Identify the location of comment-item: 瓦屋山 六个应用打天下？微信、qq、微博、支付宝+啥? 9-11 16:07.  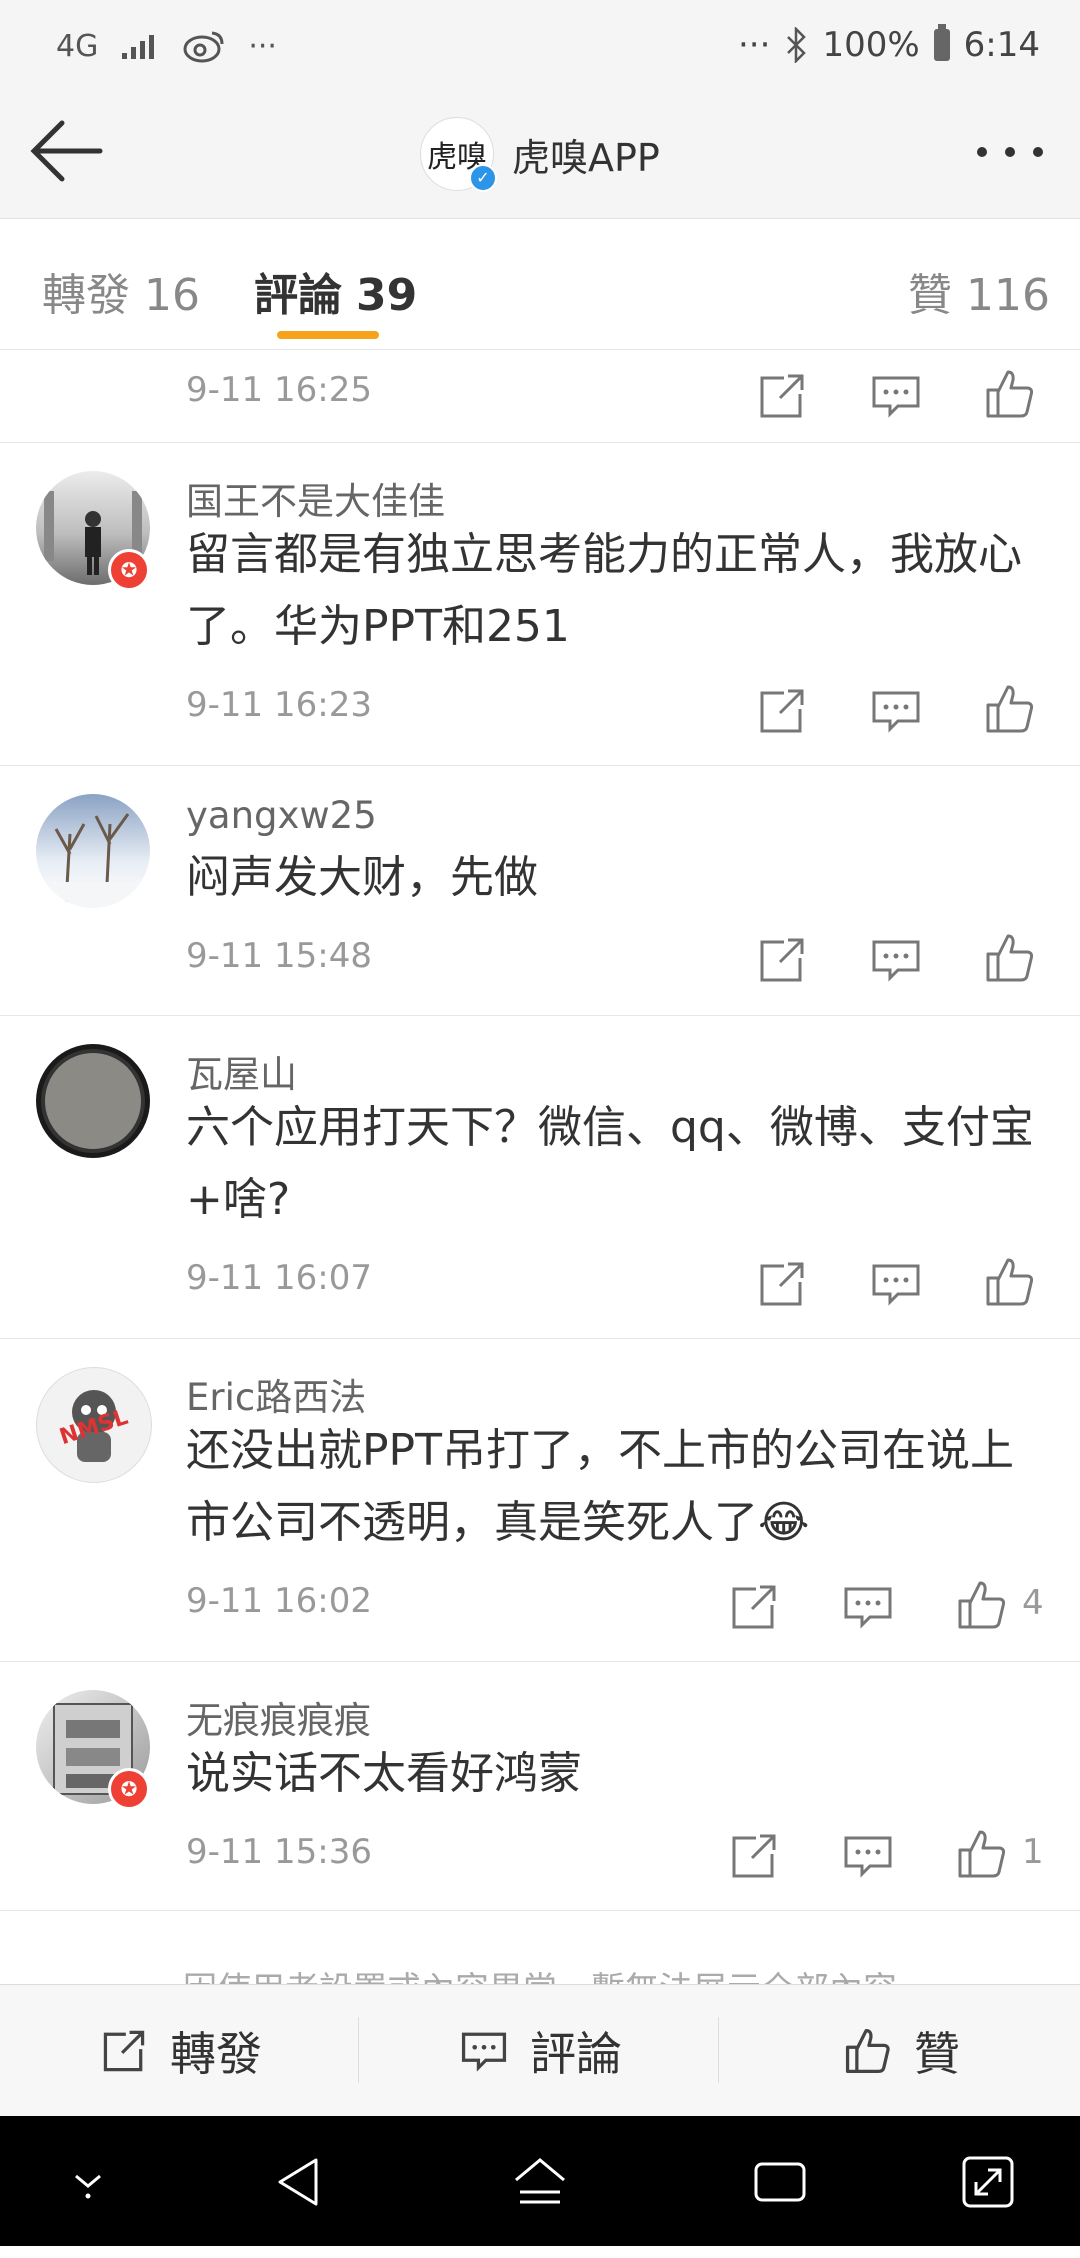
(540, 1177).